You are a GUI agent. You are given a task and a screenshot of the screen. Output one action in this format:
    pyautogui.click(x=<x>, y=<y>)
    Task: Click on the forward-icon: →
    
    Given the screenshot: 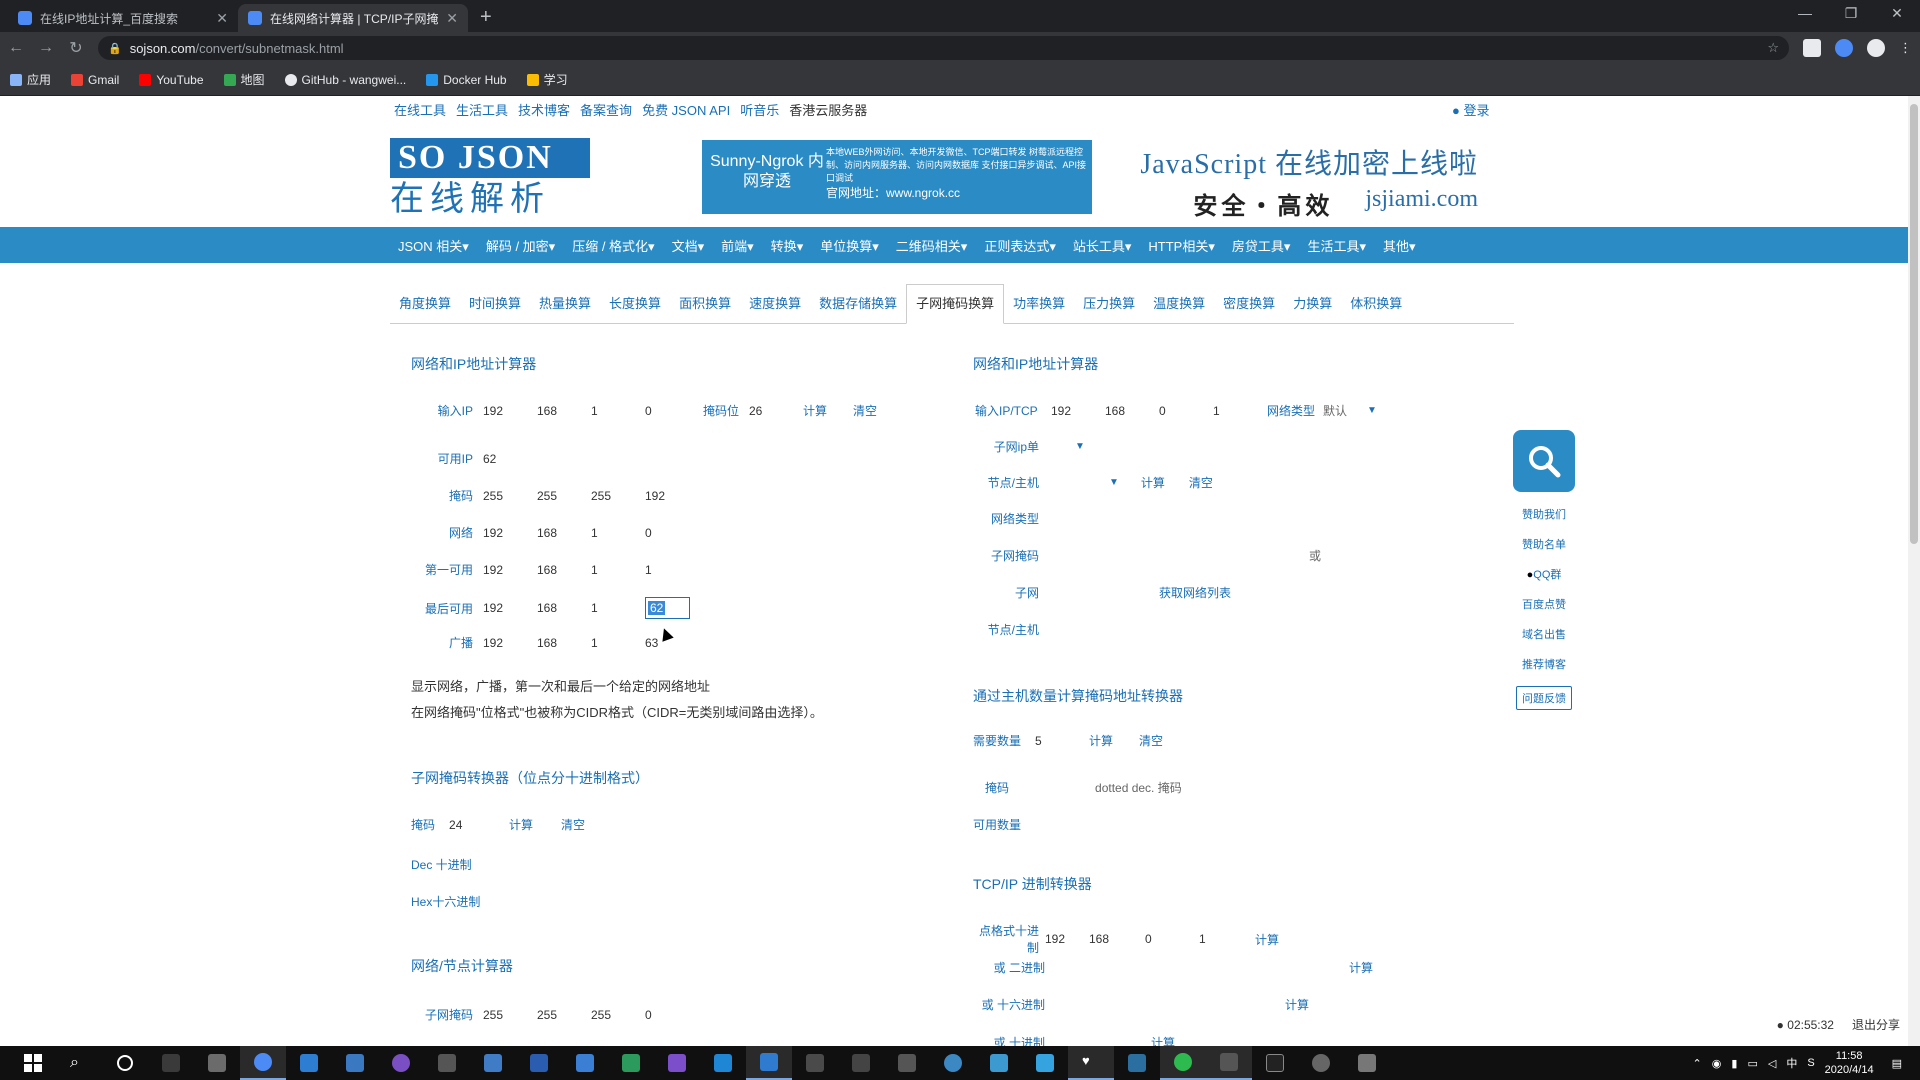 What is the action you would take?
    pyautogui.click(x=46, y=48)
    